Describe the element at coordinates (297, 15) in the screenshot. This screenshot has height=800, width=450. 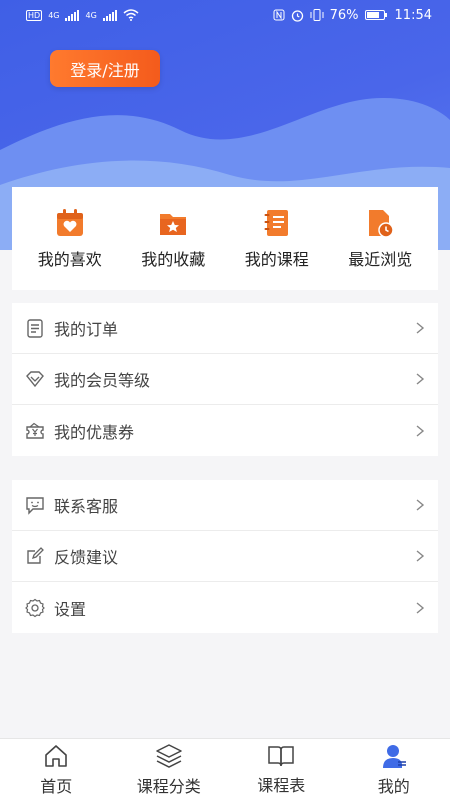
I see `alarm-icon` at that location.